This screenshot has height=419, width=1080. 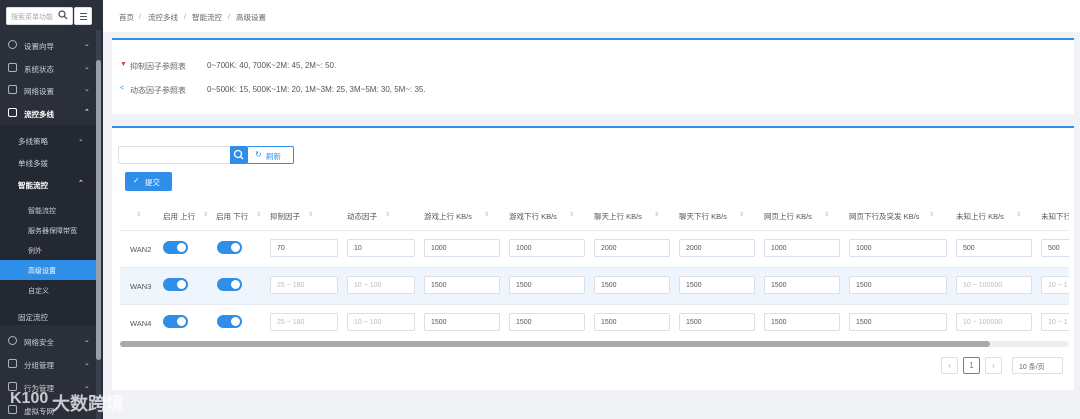 I want to click on page-size-label: 10 条/页, so click(x=1032, y=367).